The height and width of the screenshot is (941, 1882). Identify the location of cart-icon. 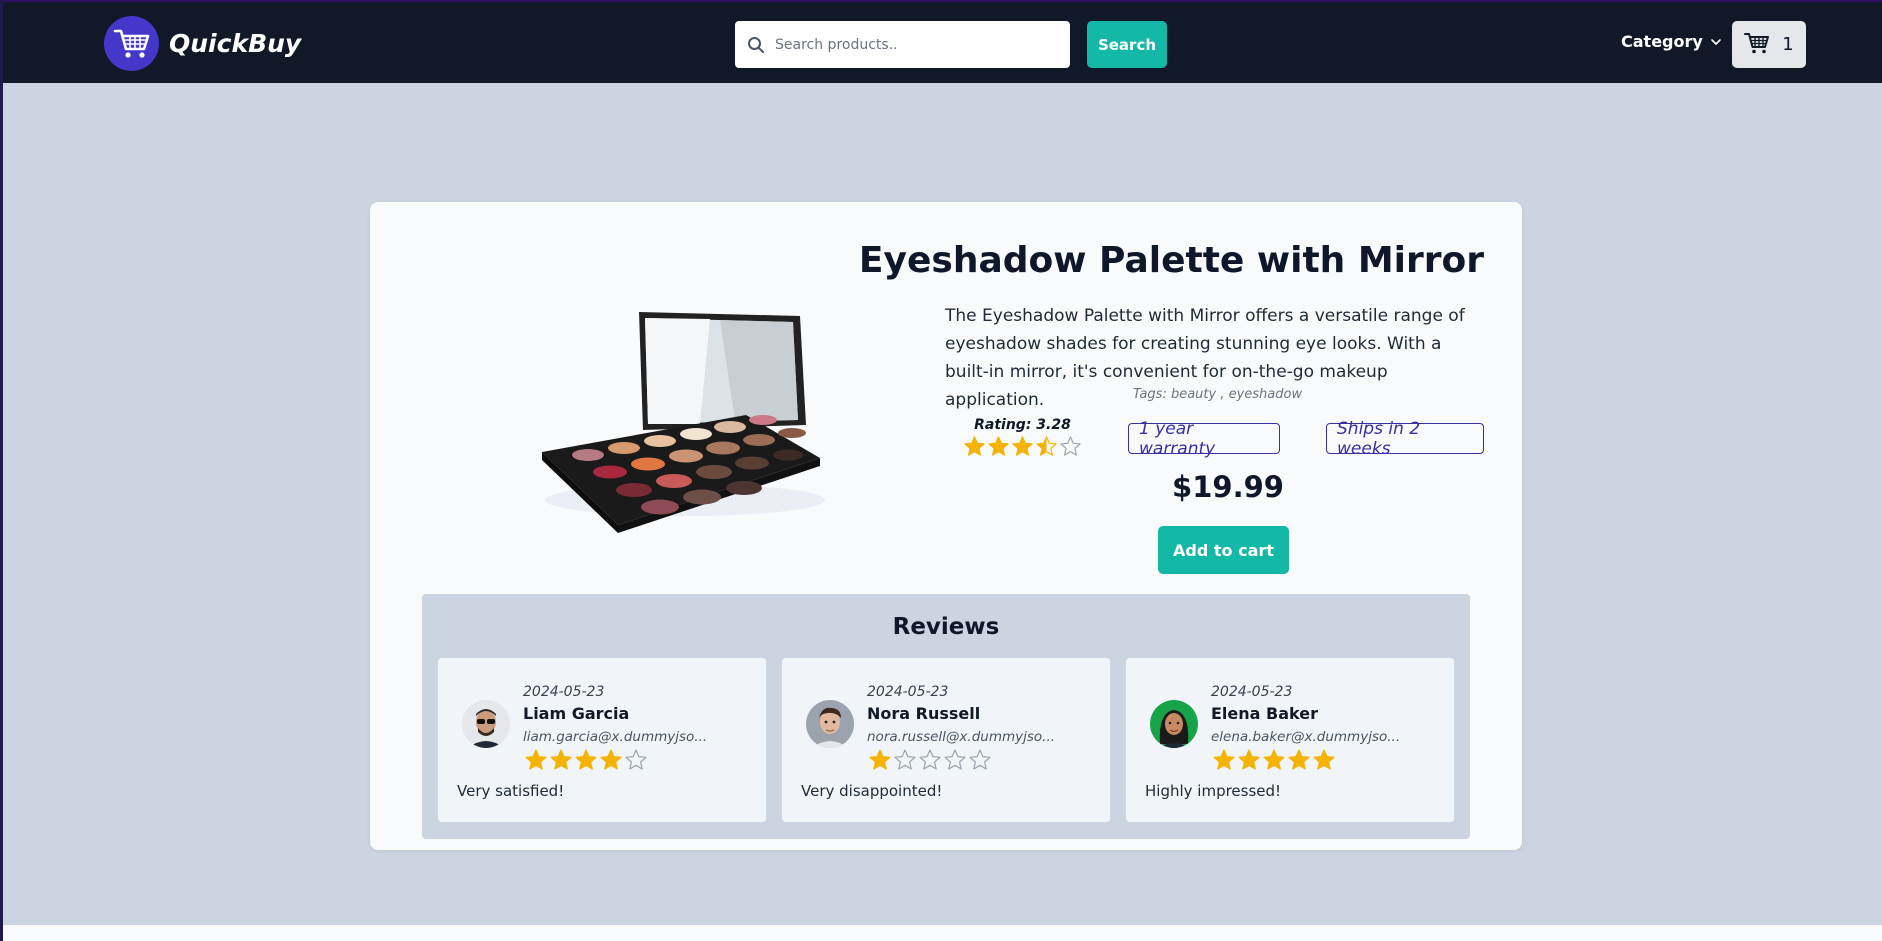
(1757, 45).